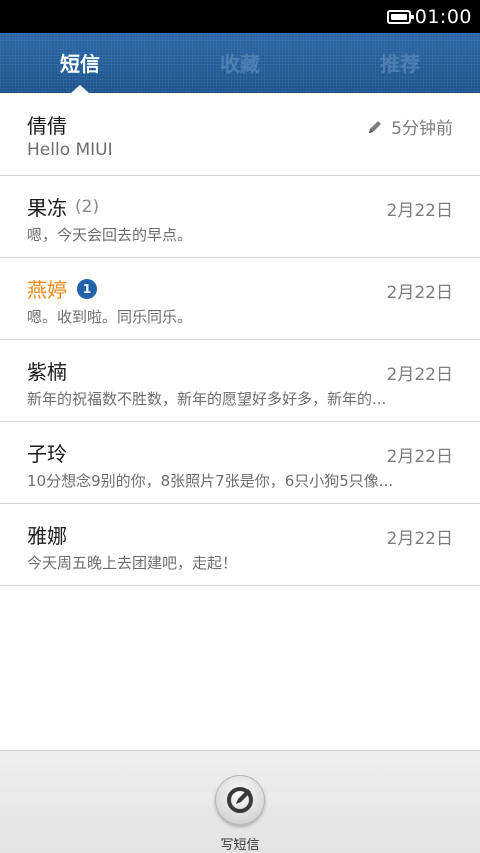  I want to click on message-preview: 嗯，今天会回去的早点。, so click(110, 235).